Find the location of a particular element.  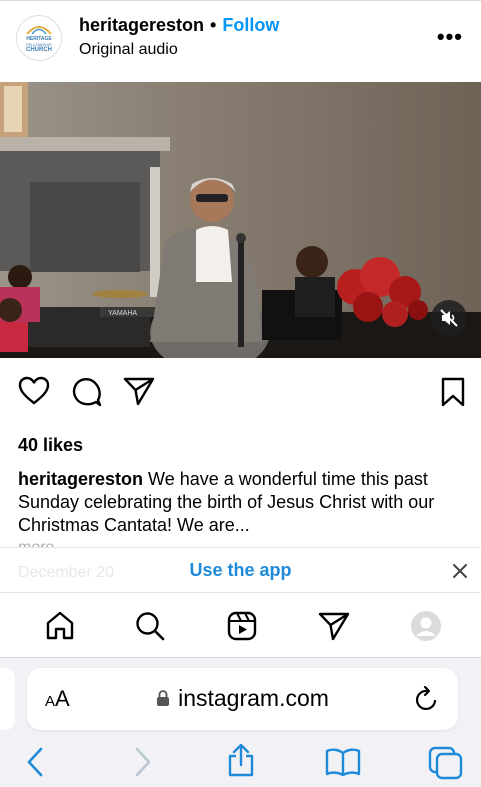

nav-profile is located at coordinates (426, 628).